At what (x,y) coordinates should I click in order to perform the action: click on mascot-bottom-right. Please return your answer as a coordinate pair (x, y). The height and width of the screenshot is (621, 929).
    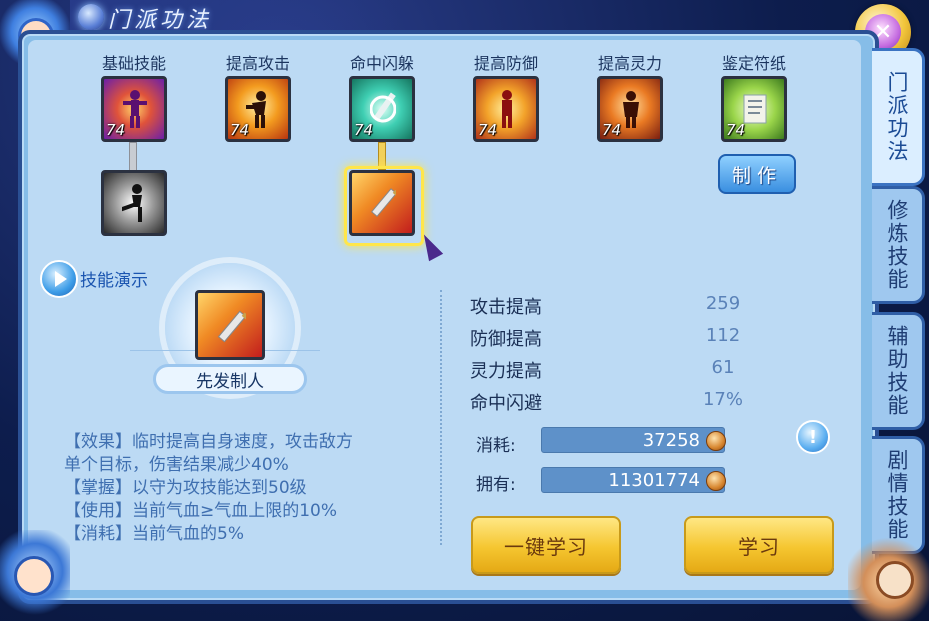
    Looking at the image, I should click on (888, 578).